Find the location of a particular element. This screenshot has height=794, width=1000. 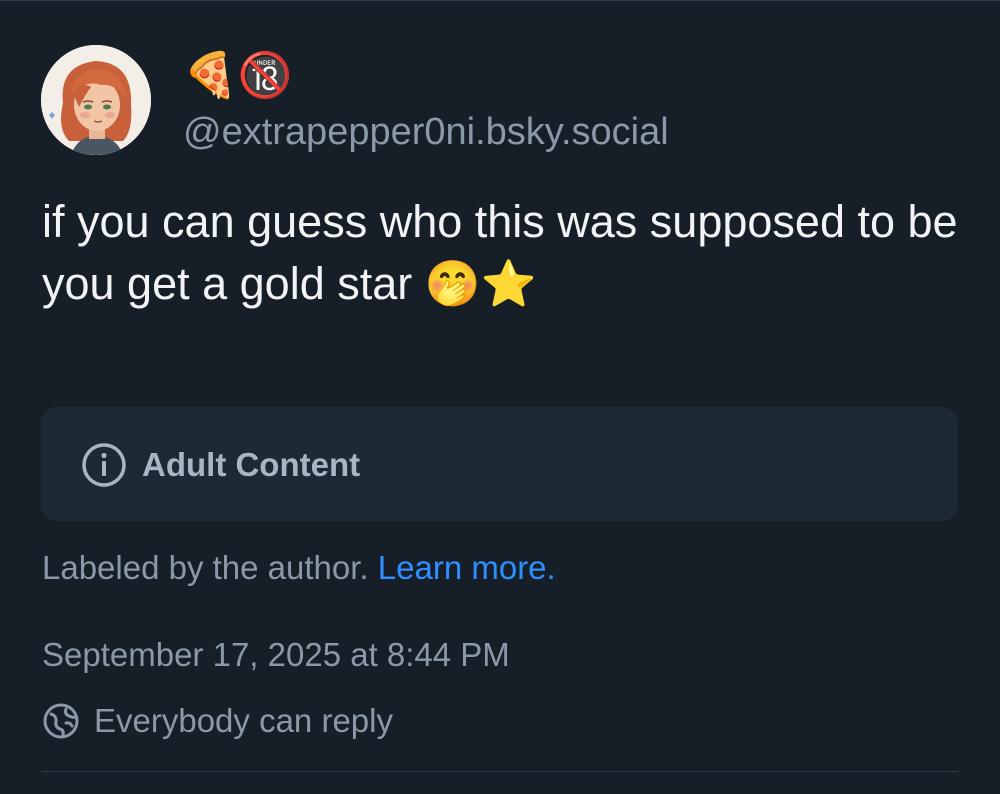

learn-more-link: Learn more. is located at coordinates (467, 567).